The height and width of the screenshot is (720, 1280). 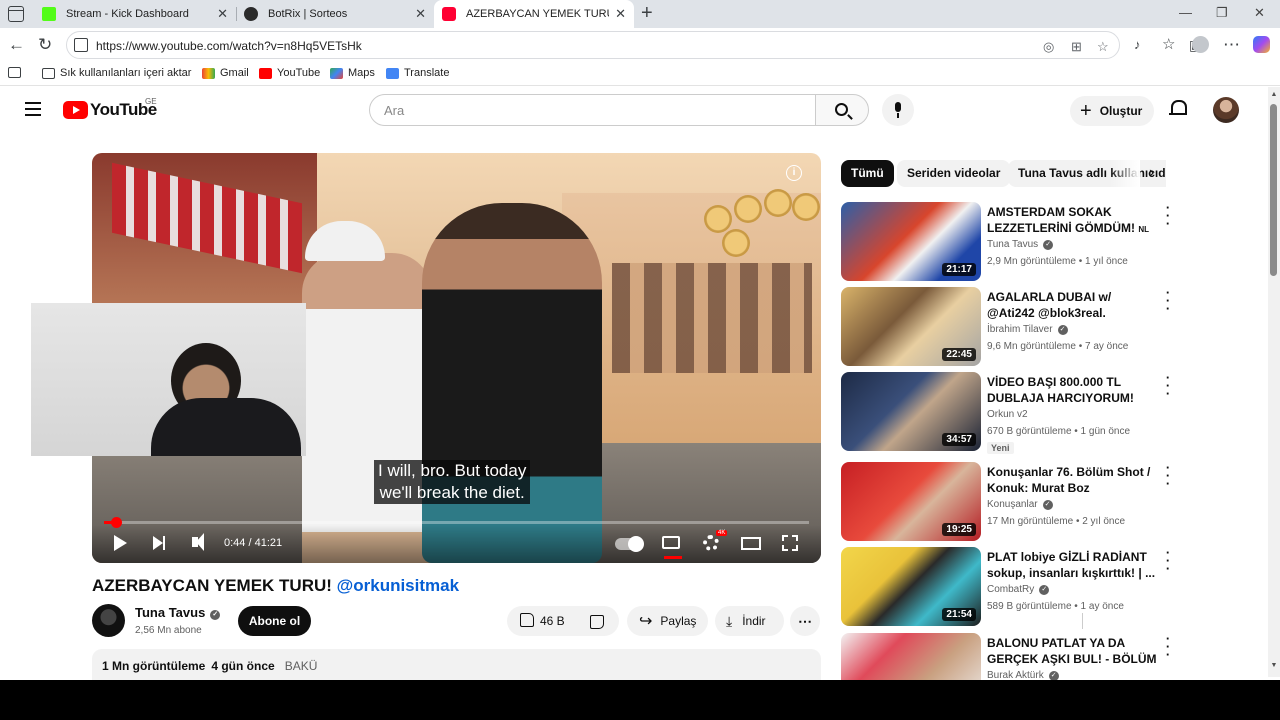 What do you see at coordinates (1072, 305) in the screenshot?
I see `recommendation-title: AGALARLA DUBAI w/ @Ati242 @blok3real.` at bounding box center [1072, 305].